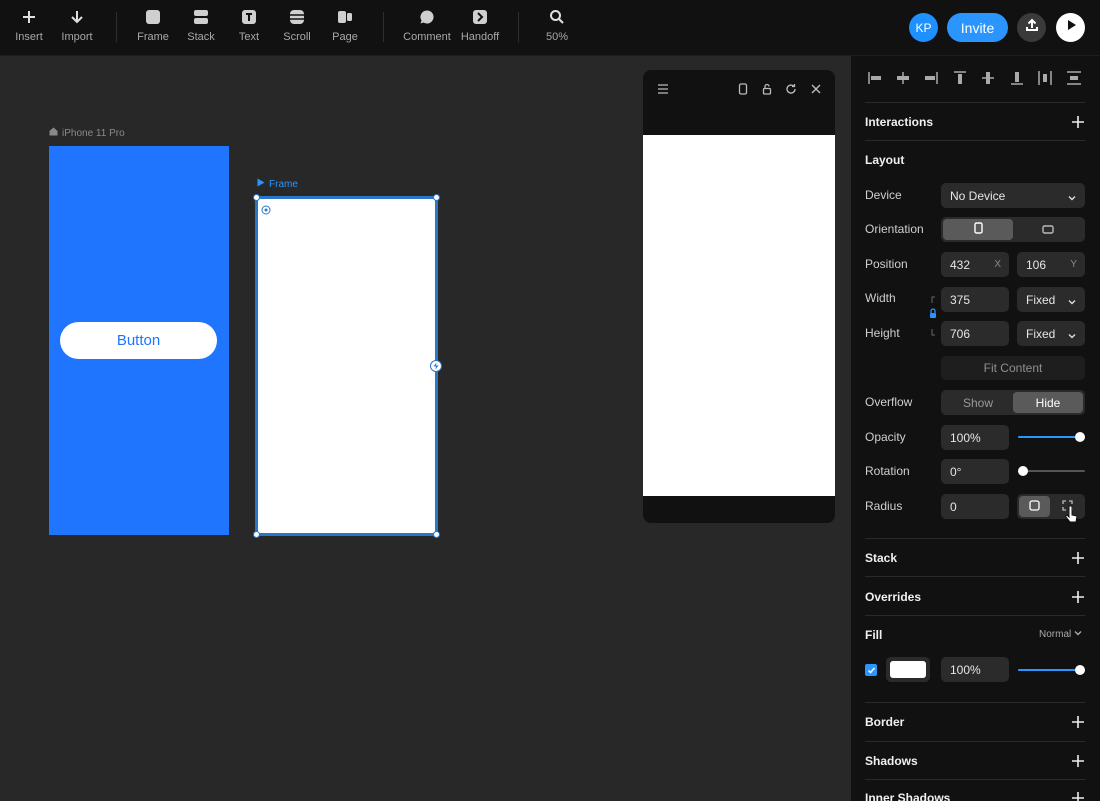 This screenshot has height=801, width=1100. What do you see at coordinates (153, 17) in the screenshot?
I see `frame-icon` at bounding box center [153, 17].